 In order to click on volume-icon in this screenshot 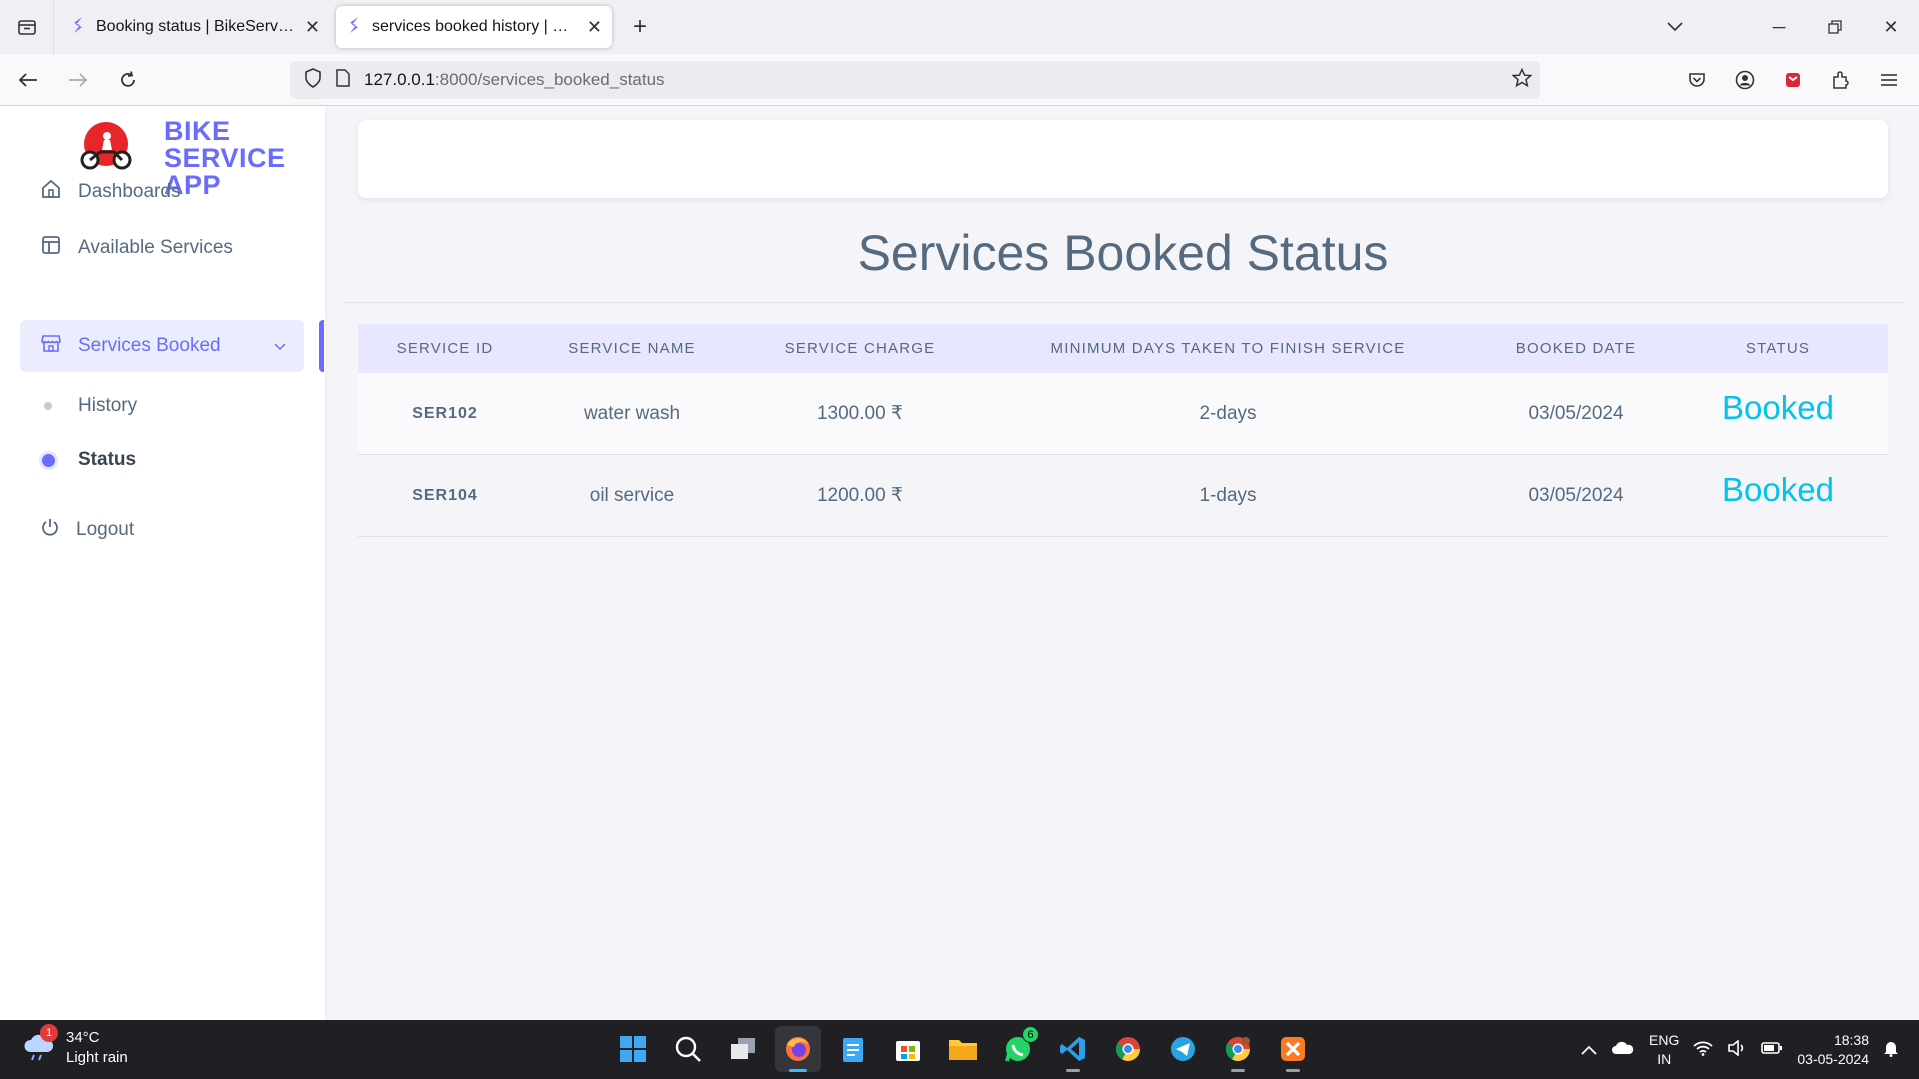, I will do `click(1737, 1049)`.